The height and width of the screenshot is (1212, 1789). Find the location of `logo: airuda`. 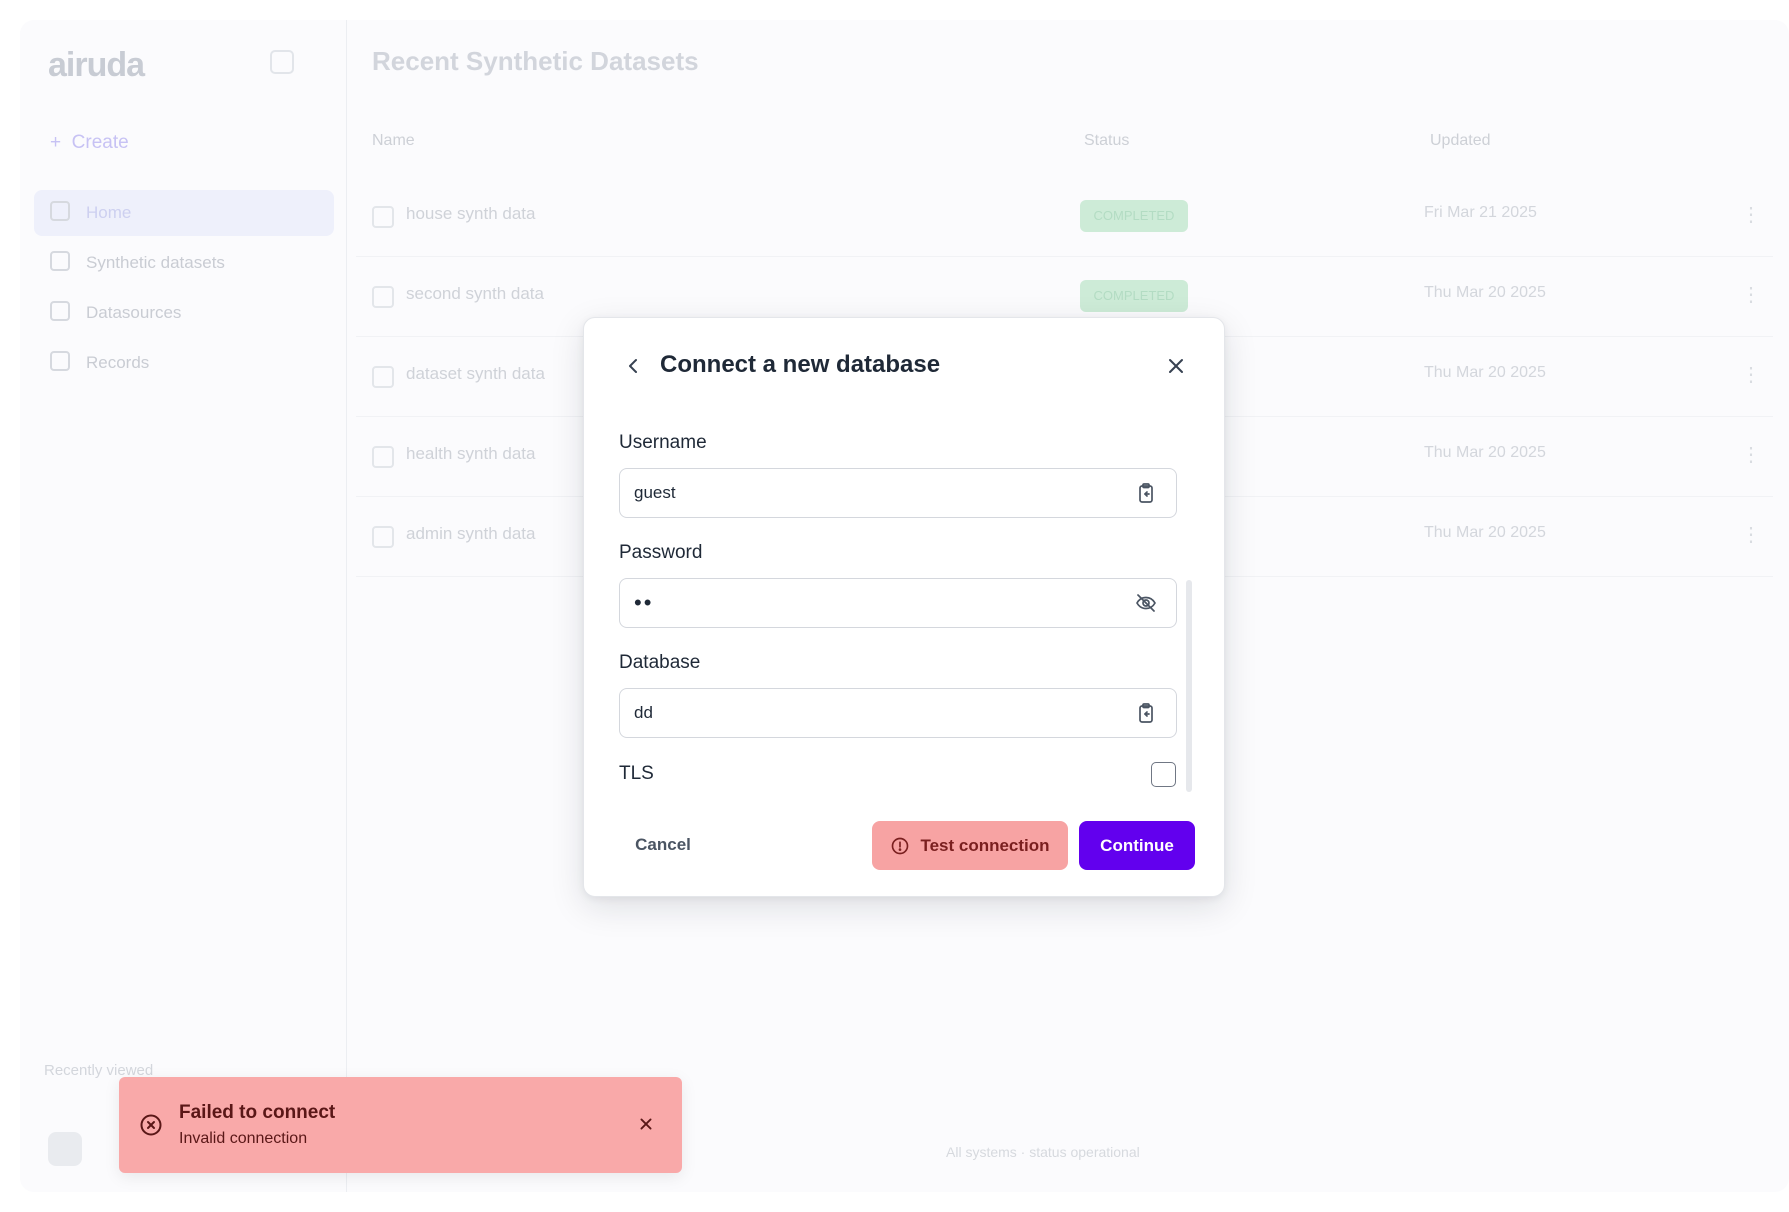

logo: airuda is located at coordinates (96, 65).